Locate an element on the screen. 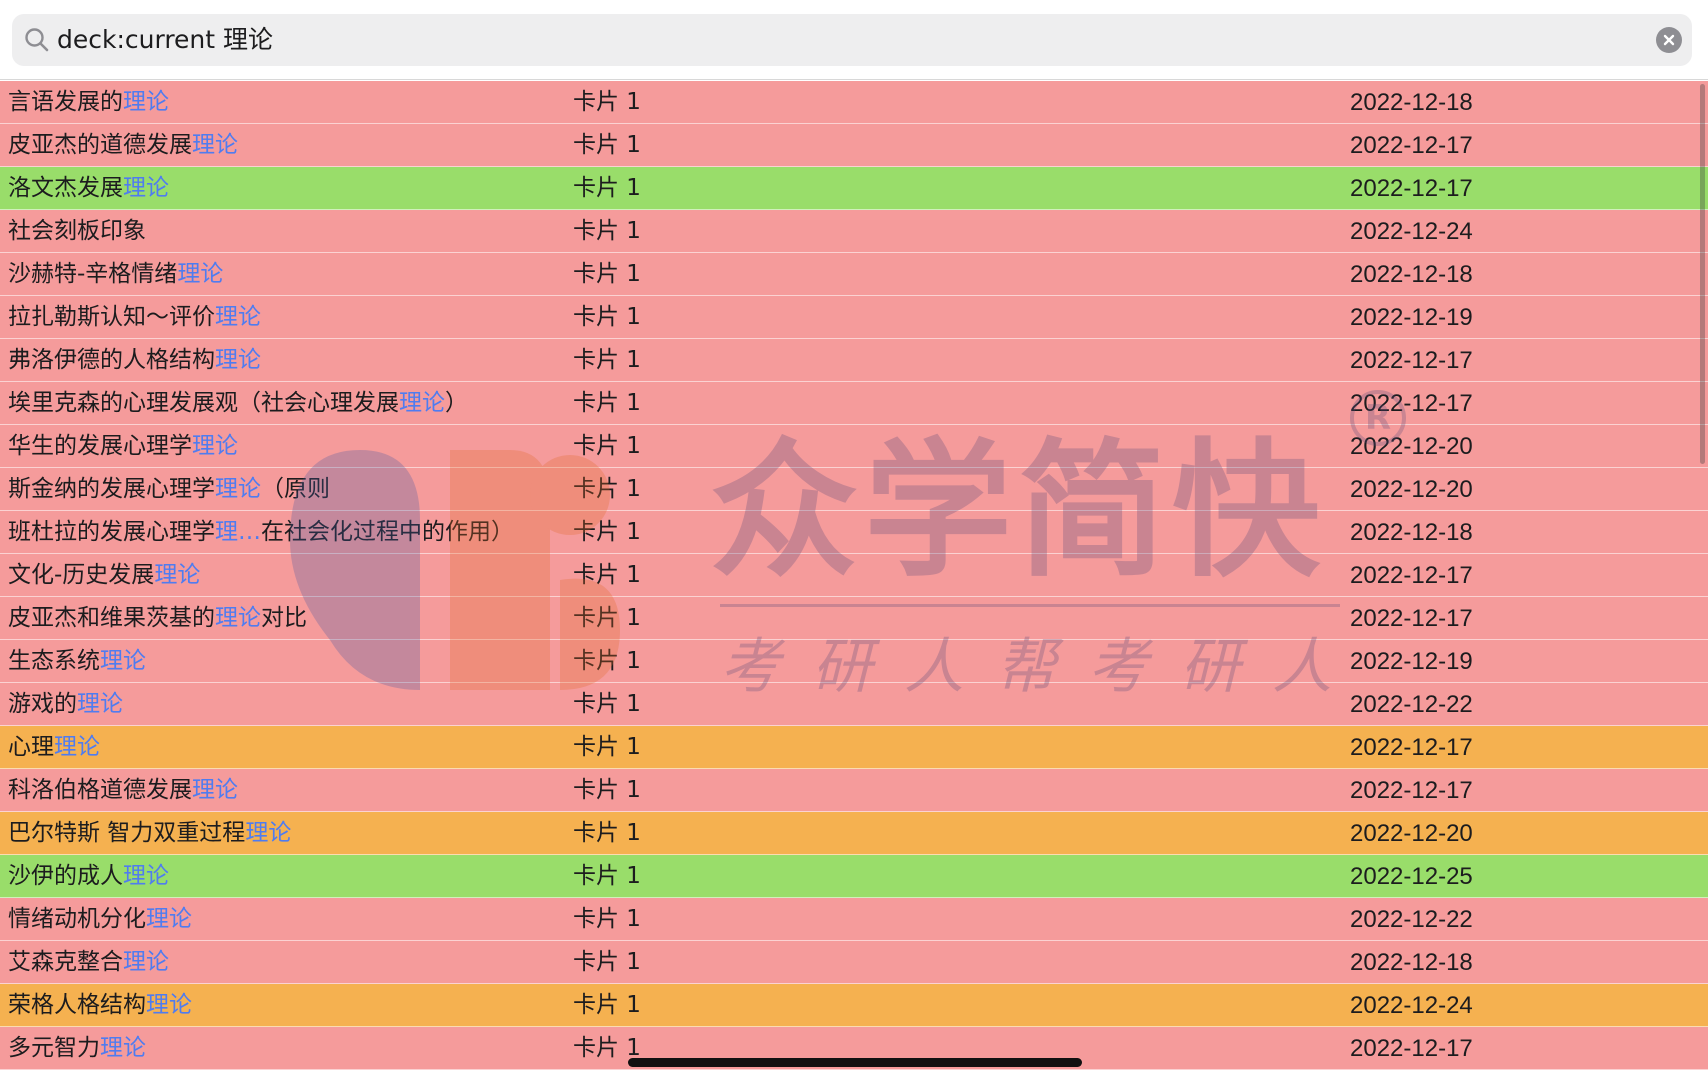 This screenshot has width=1708, height=1080. scrollbar is located at coordinates (1702, 274).